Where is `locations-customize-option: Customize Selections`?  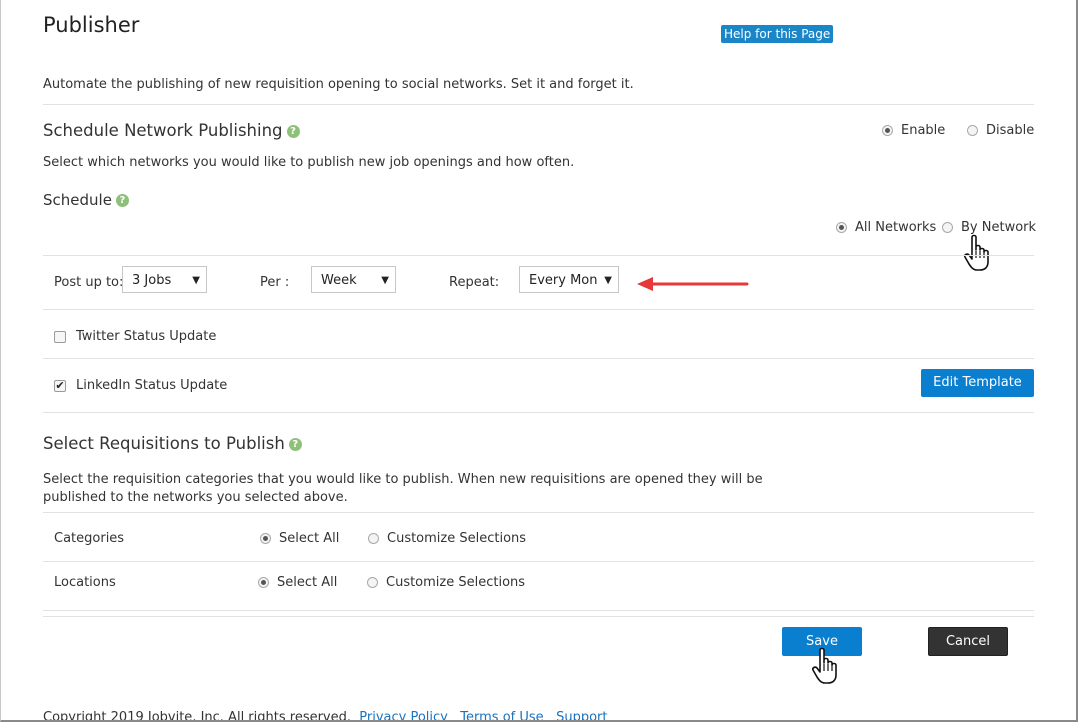
locations-customize-option: Customize Selections is located at coordinates (446, 582).